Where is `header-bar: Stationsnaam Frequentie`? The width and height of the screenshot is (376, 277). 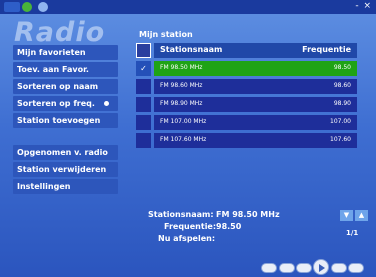 header-bar: Stationsnaam Frequentie is located at coordinates (255, 50).